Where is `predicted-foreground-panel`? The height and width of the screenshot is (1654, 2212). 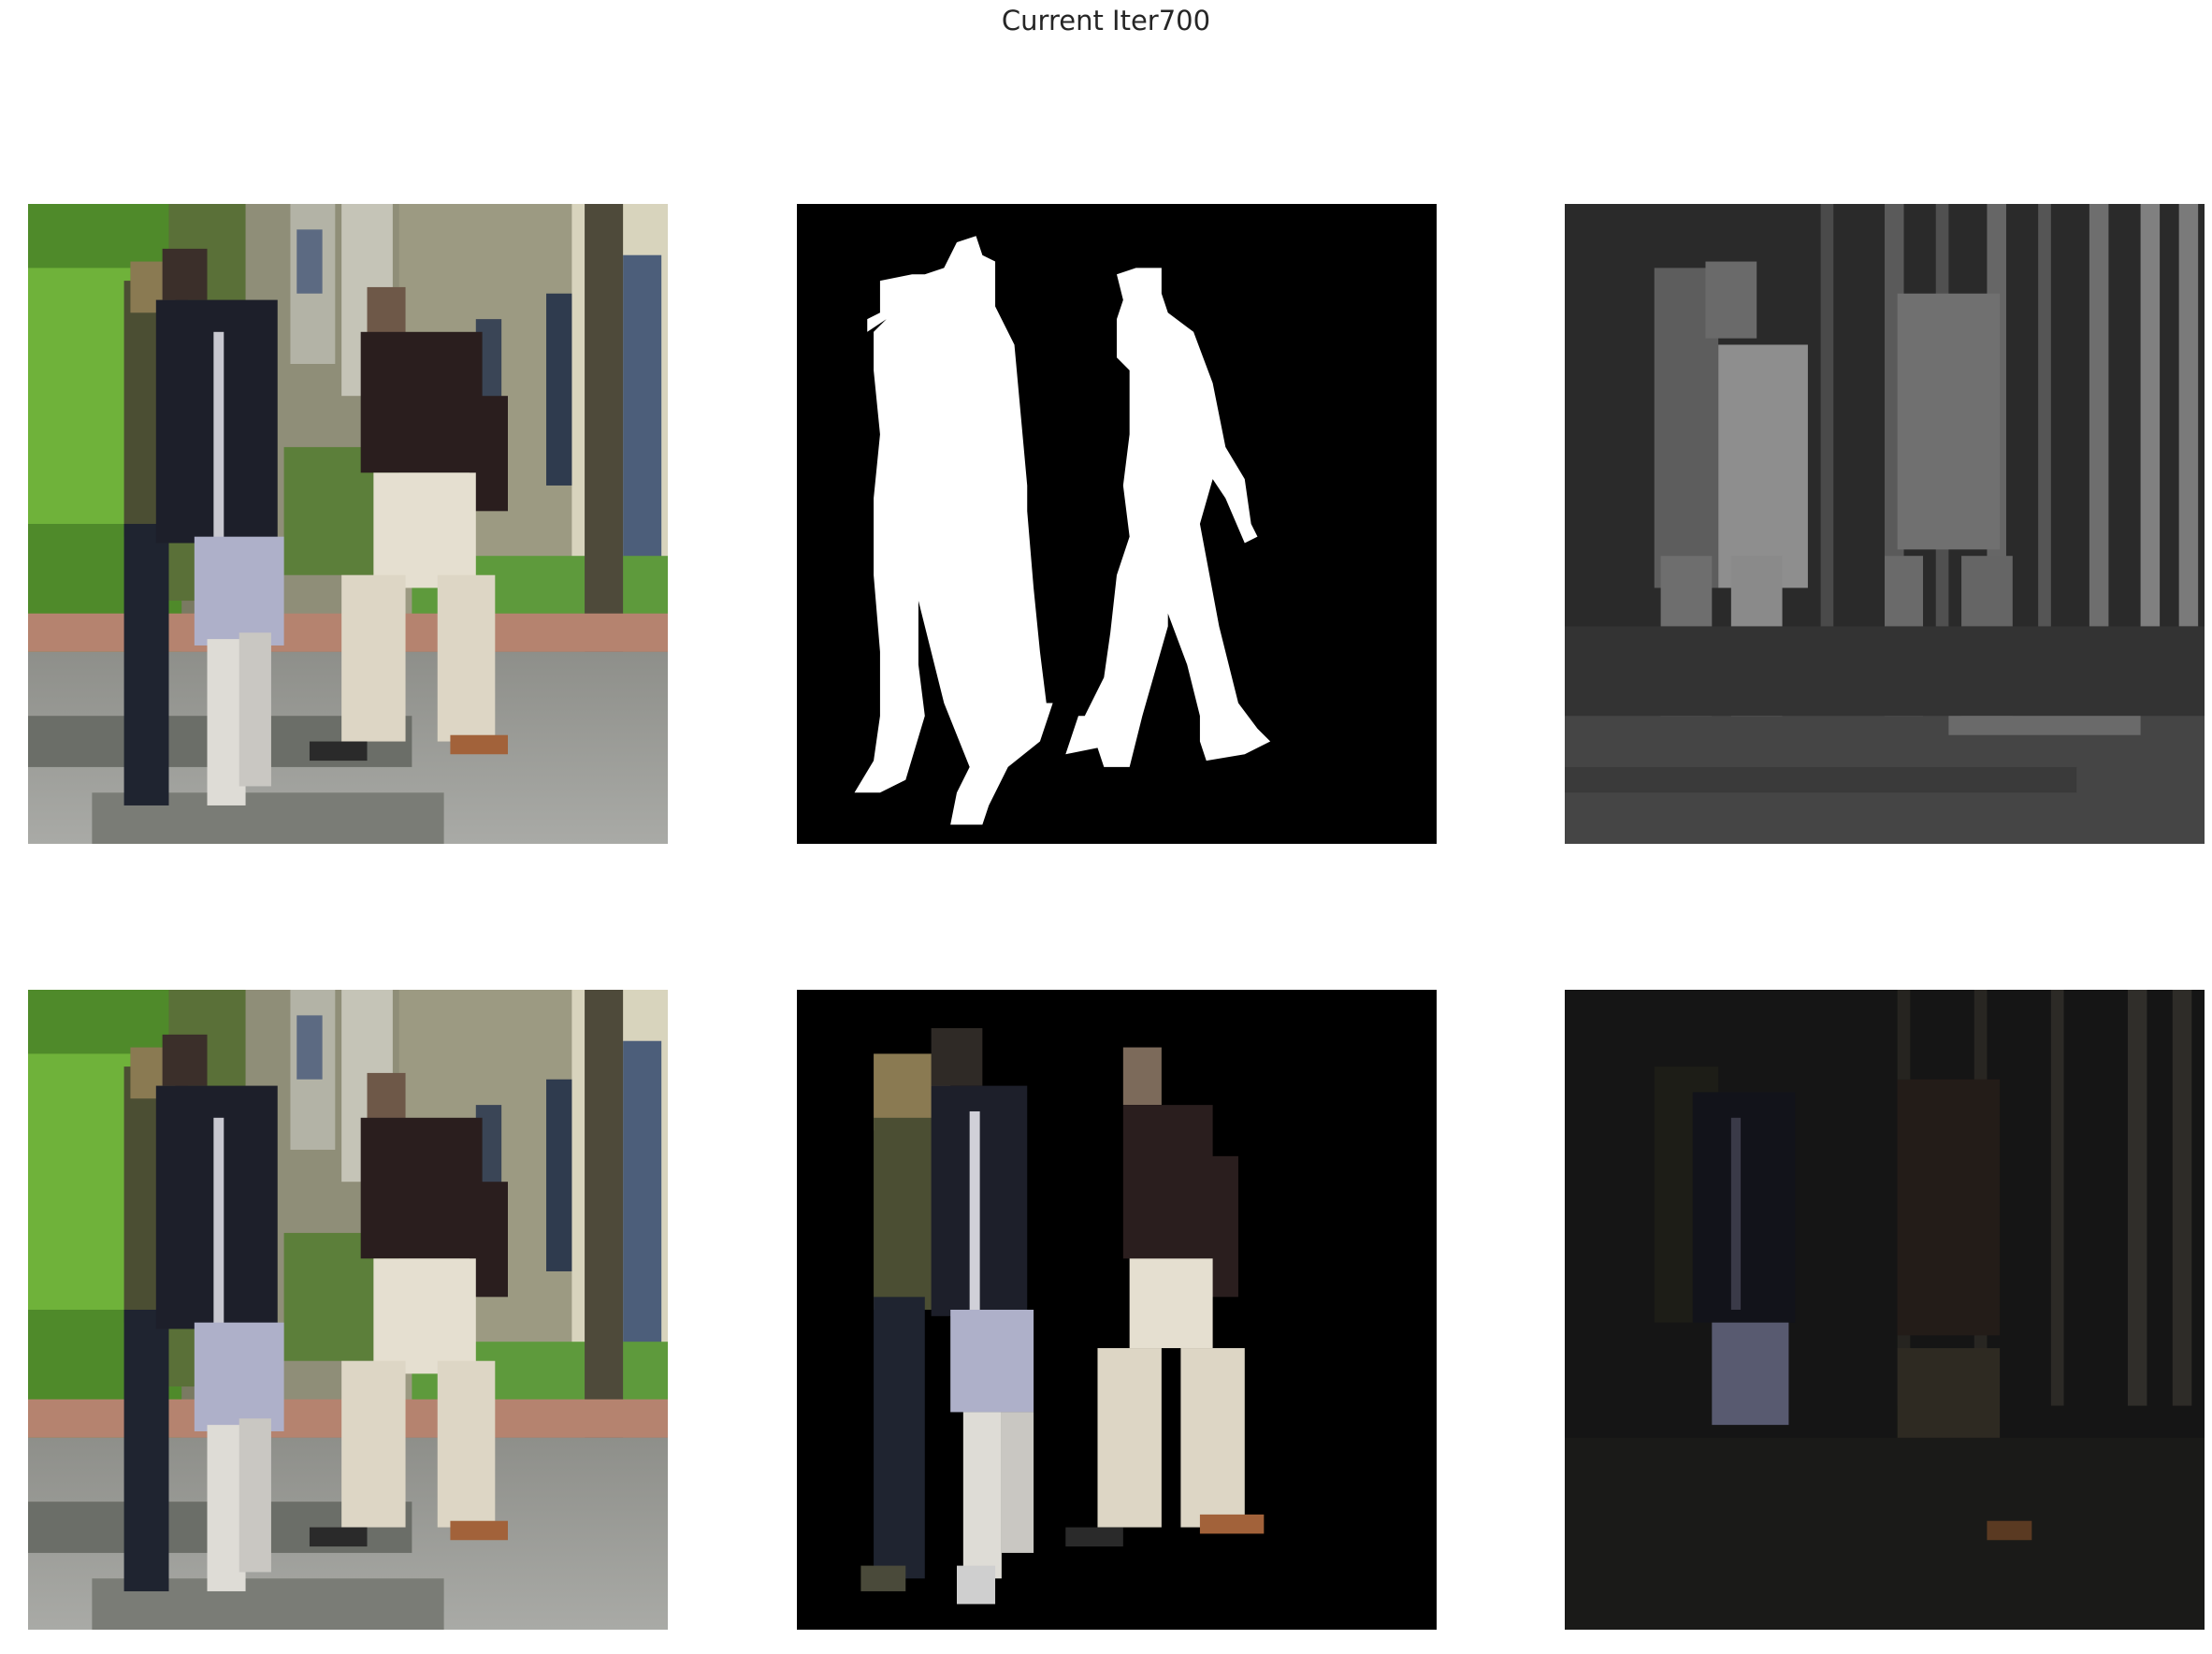 predicted-foreground-panel is located at coordinates (1885, 1310).